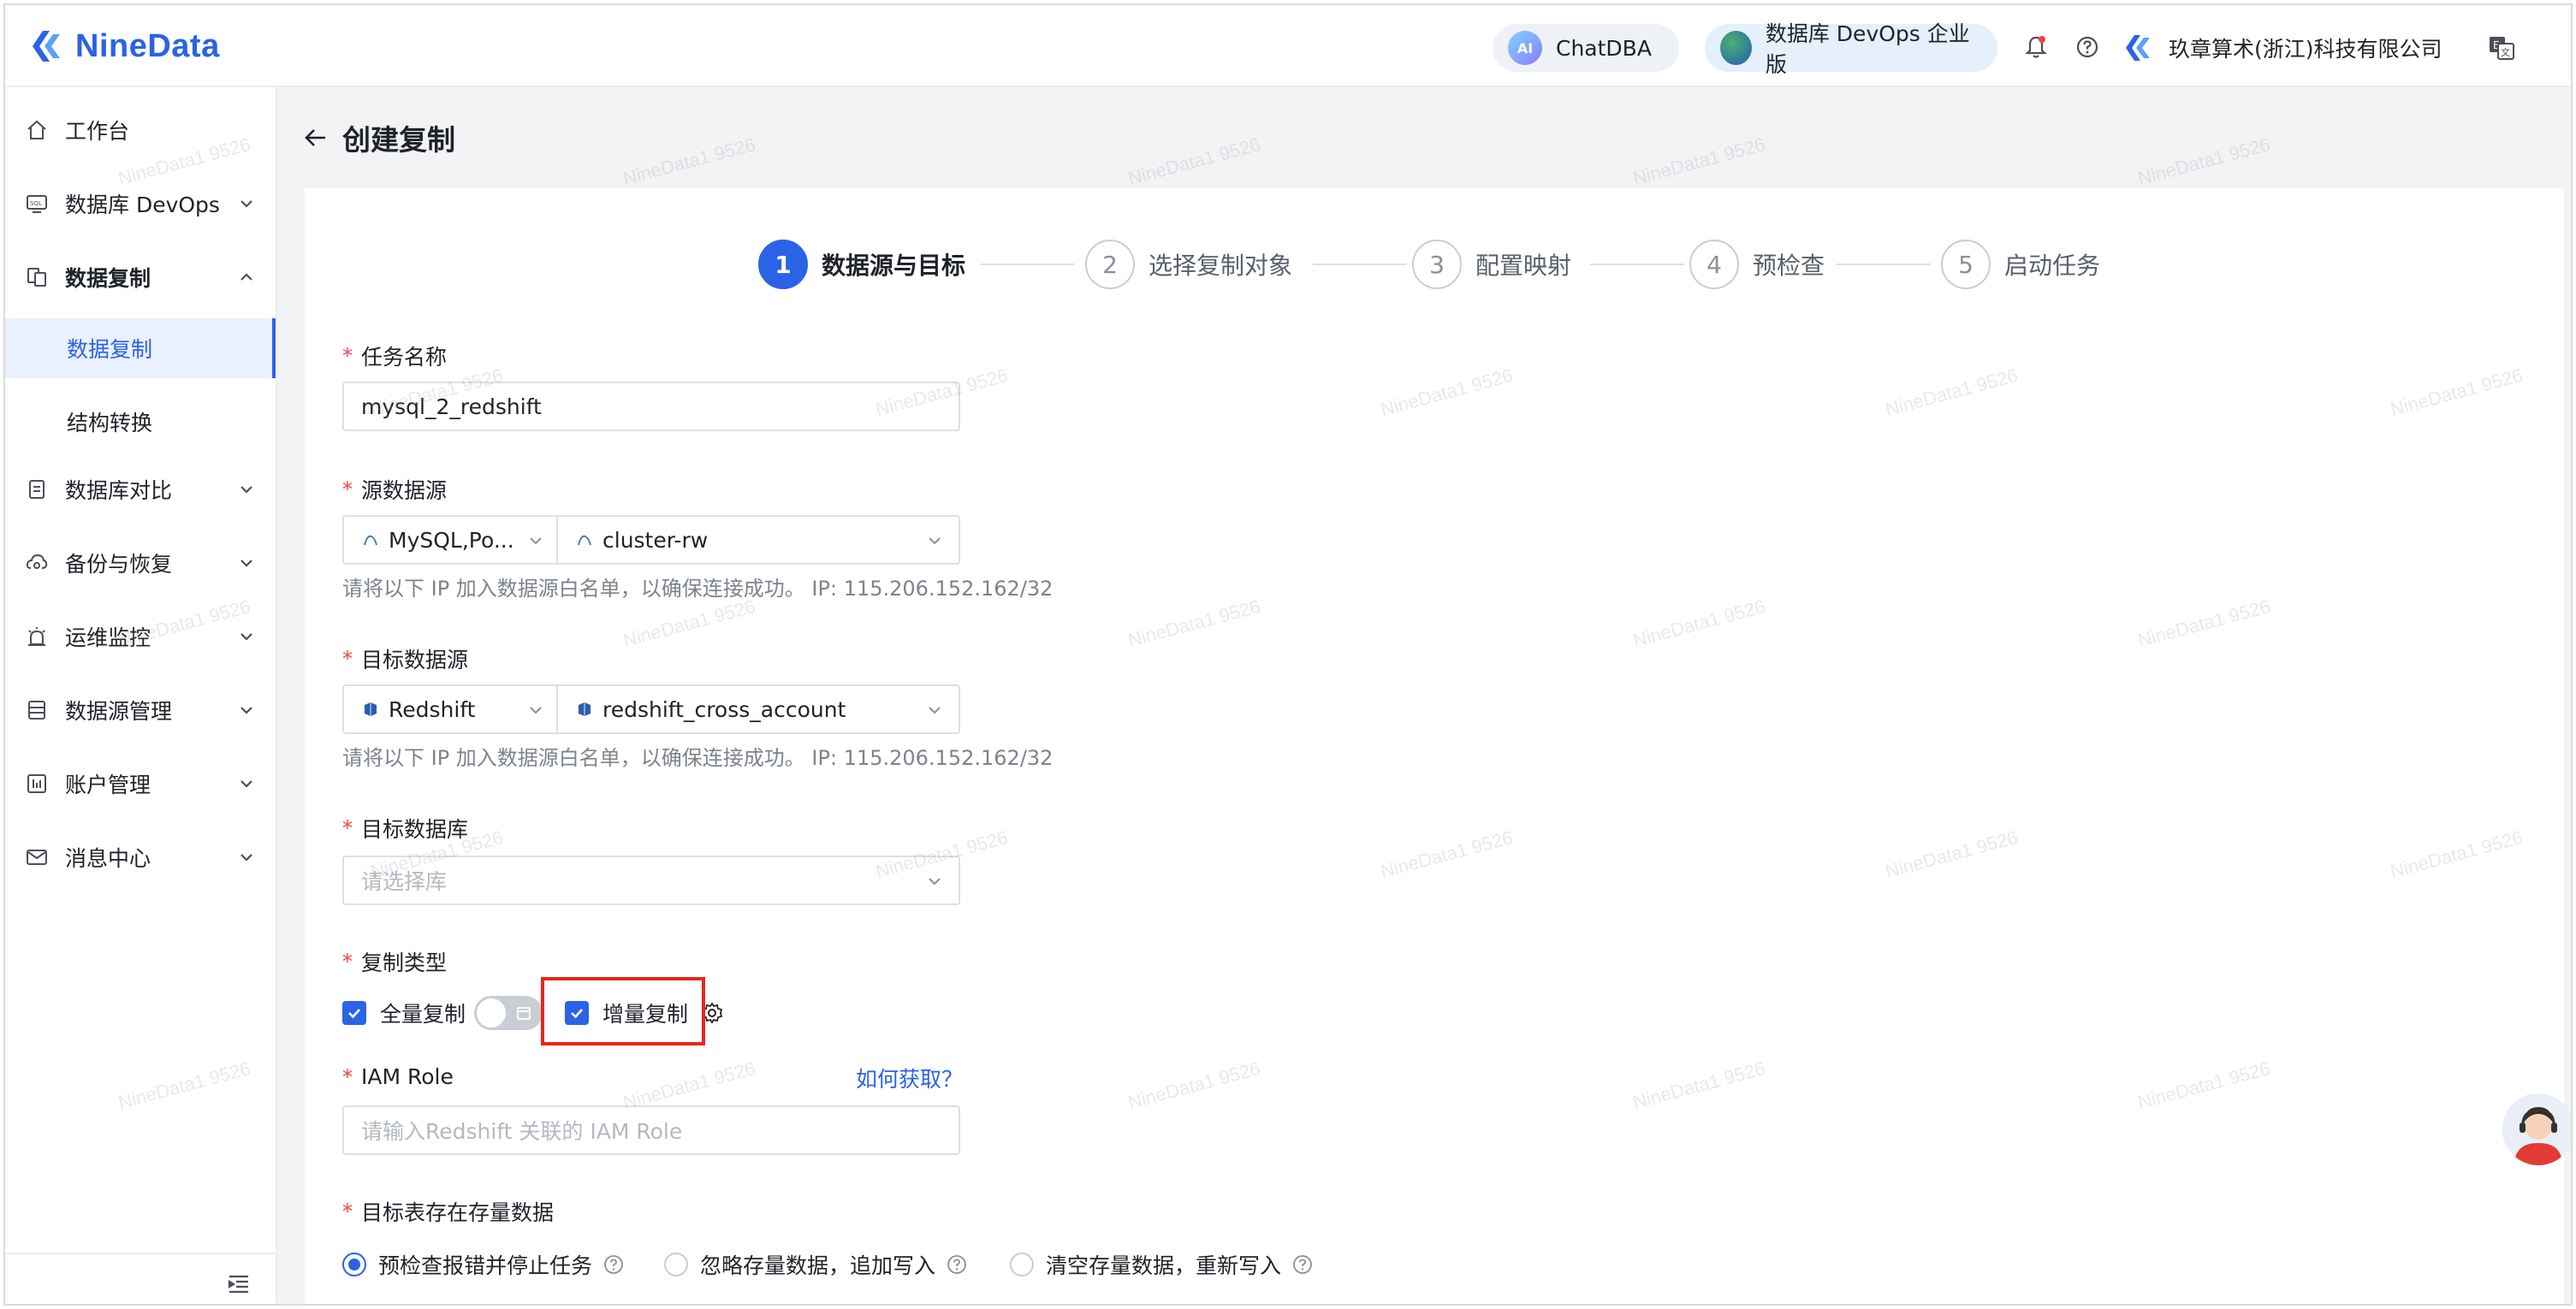  I want to click on brand-logo: NineData, so click(123, 46).